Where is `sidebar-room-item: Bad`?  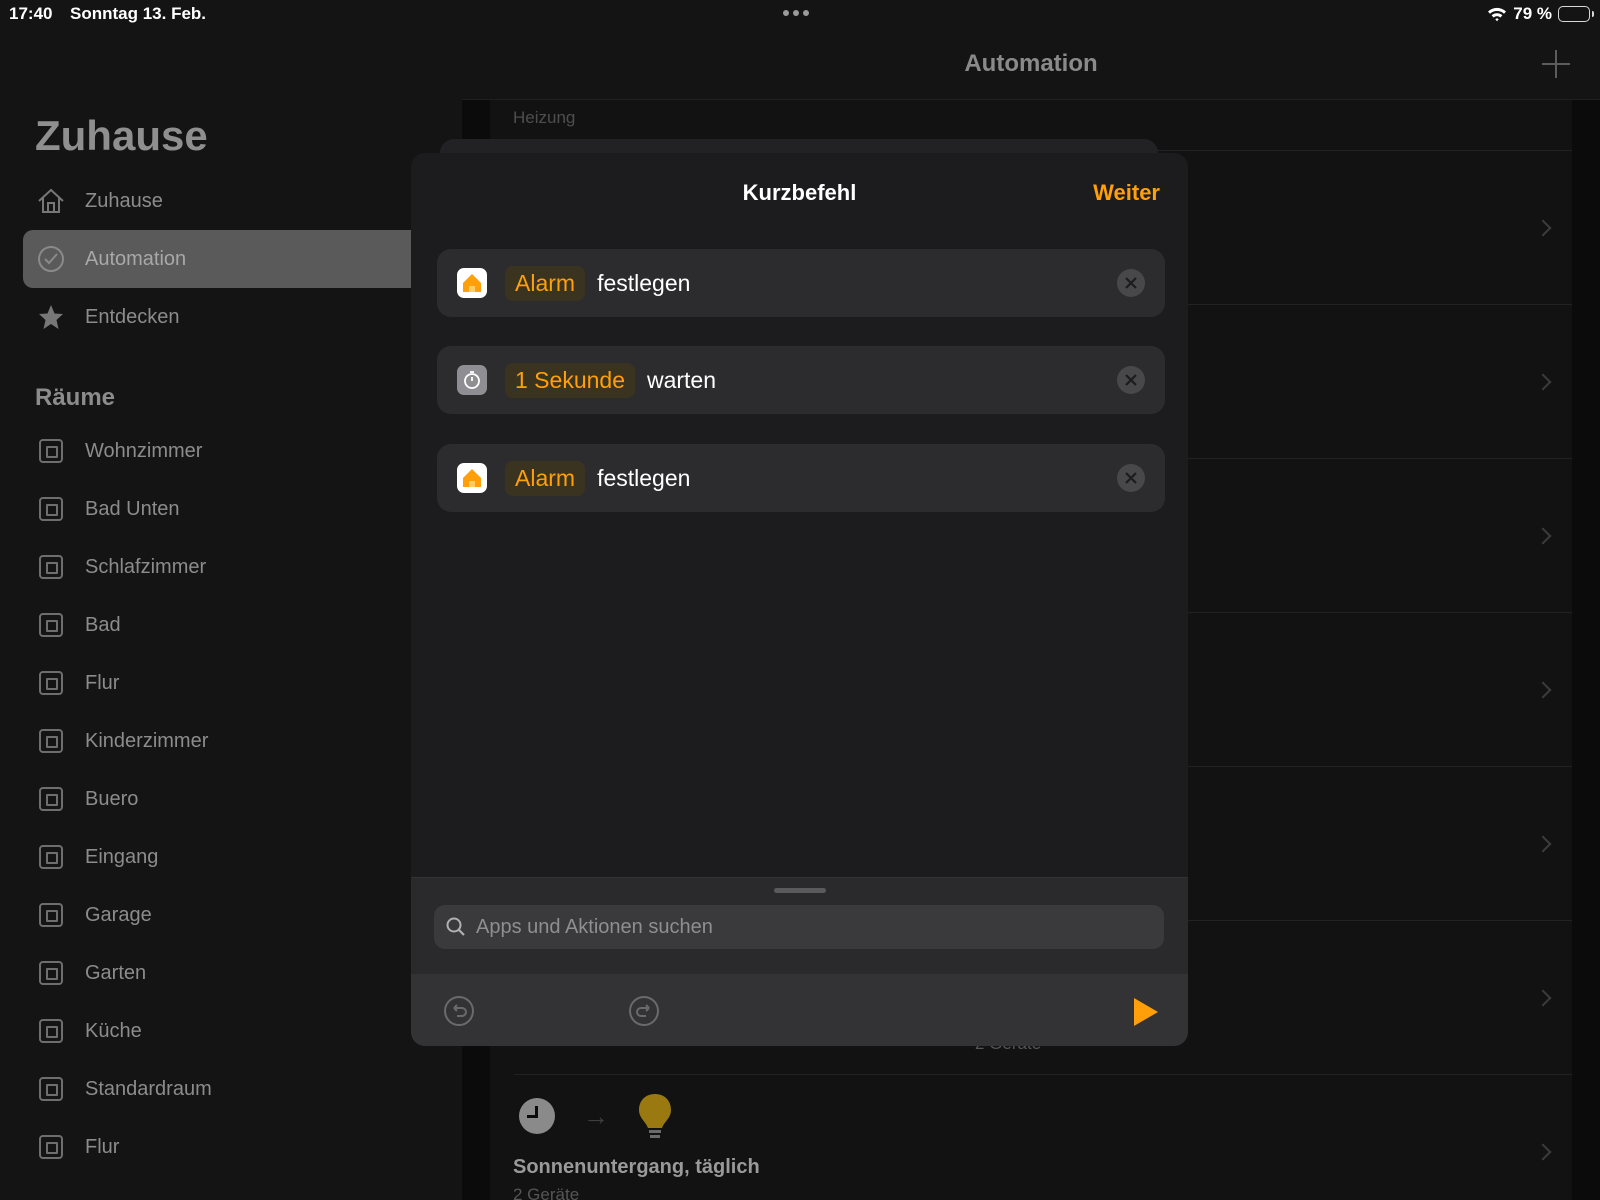
sidebar-room-item: Bad is located at coordinates (243, 625).